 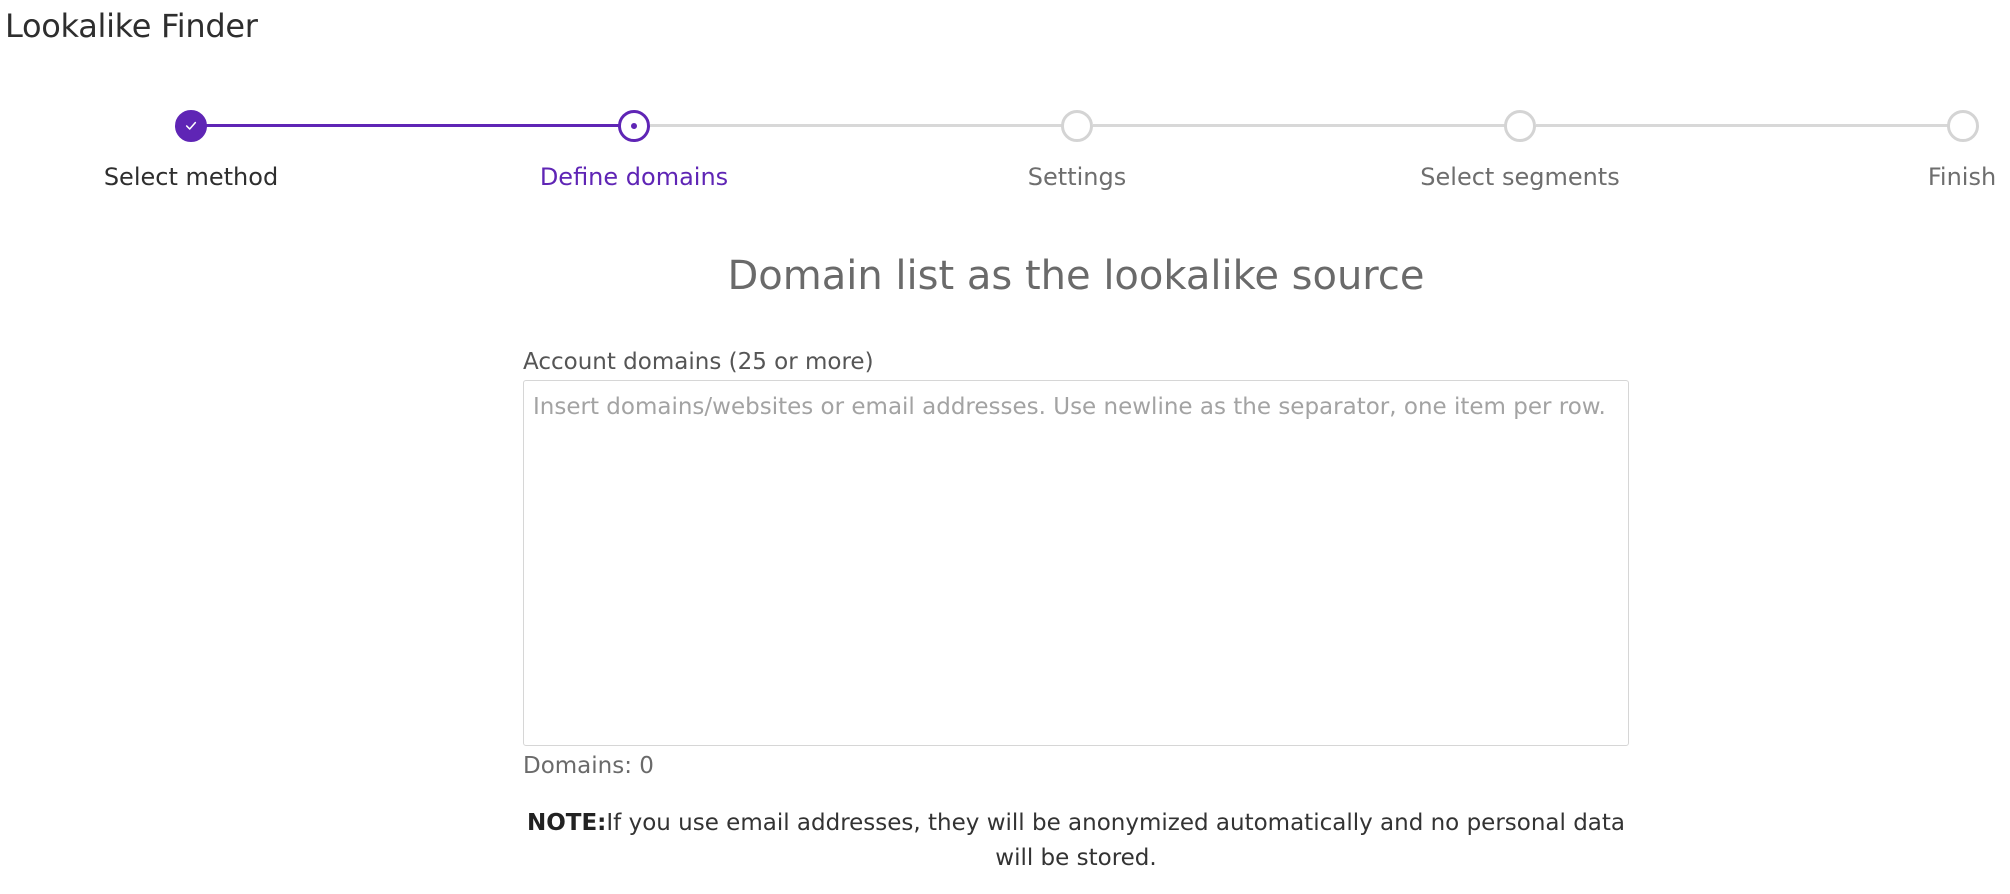 What do you see at coordinates (698, 362) in the screenshot?
I see `account-domains-label: Account domains (25 or more)` at bounding box center [698, 362].